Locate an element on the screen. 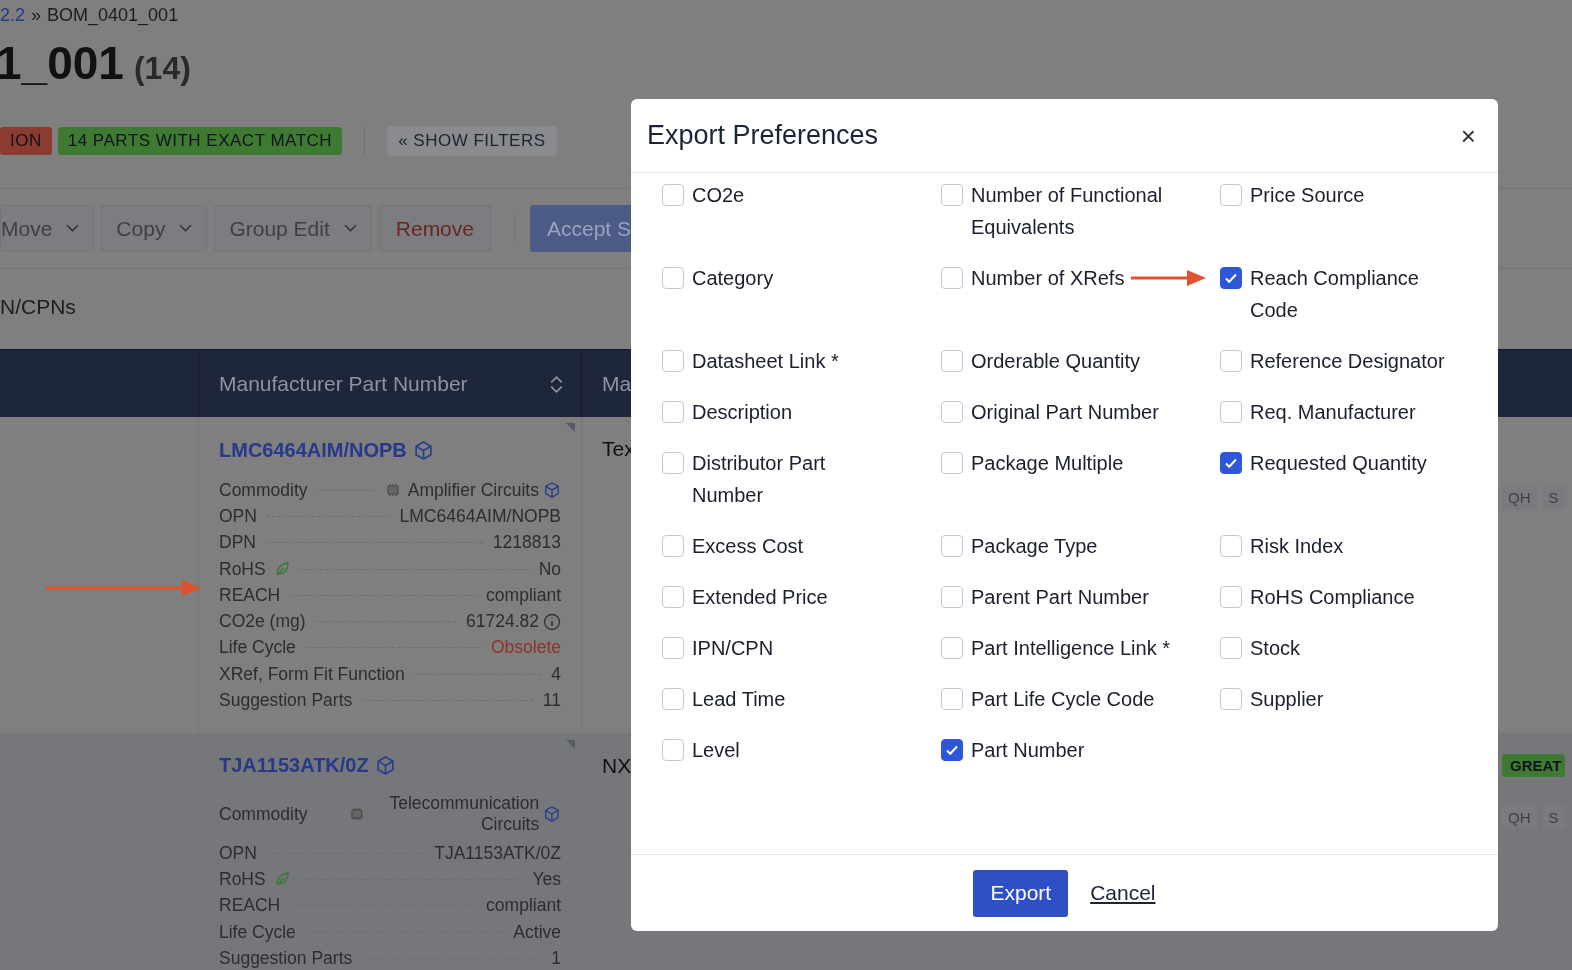 This screenshot has width=1572, height=970. checkbox-label: Reach Compliance Code is located at coordinates (1352, 294).